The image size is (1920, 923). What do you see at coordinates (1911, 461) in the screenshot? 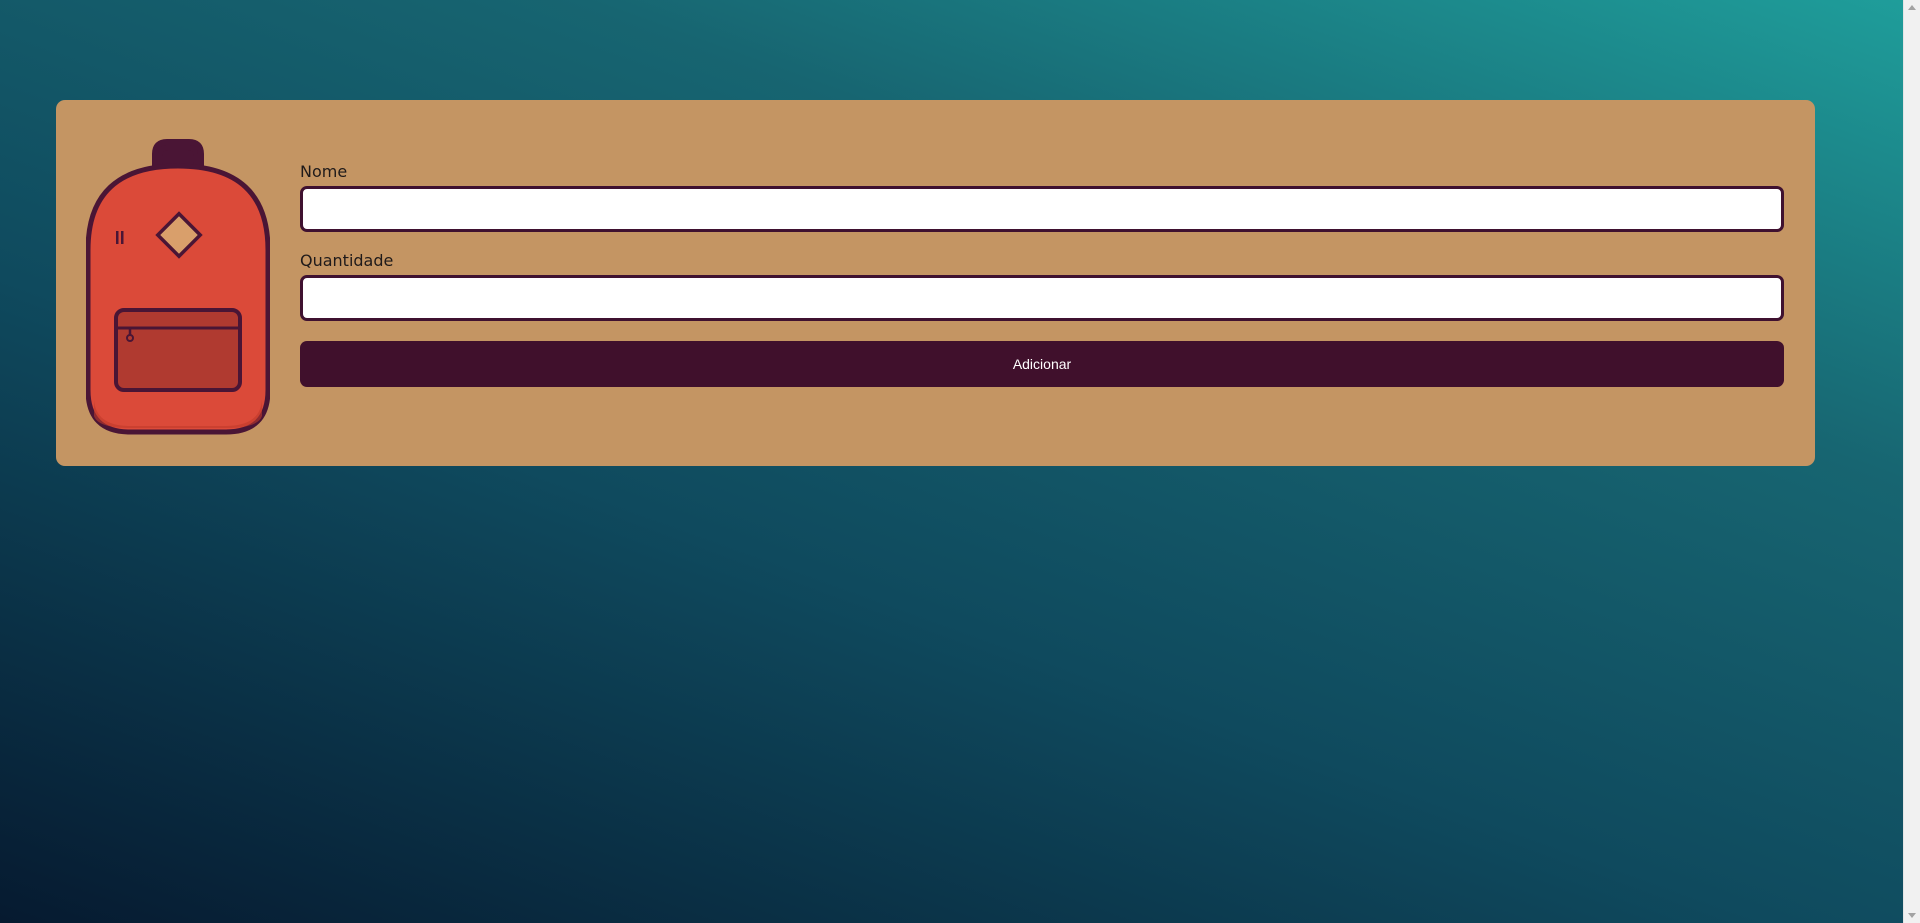
I see `vertical-scrollbar` at bounding box center [1911, 461].